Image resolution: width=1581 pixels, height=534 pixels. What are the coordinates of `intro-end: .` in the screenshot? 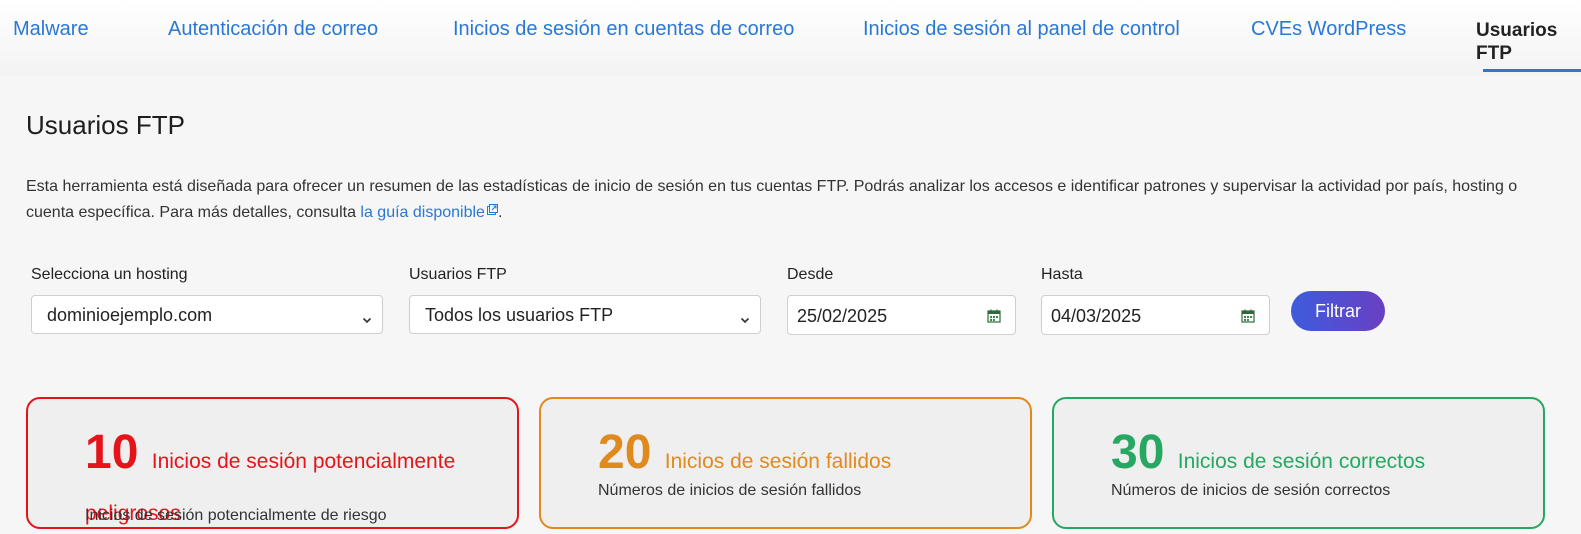 It's located at (500, 212).